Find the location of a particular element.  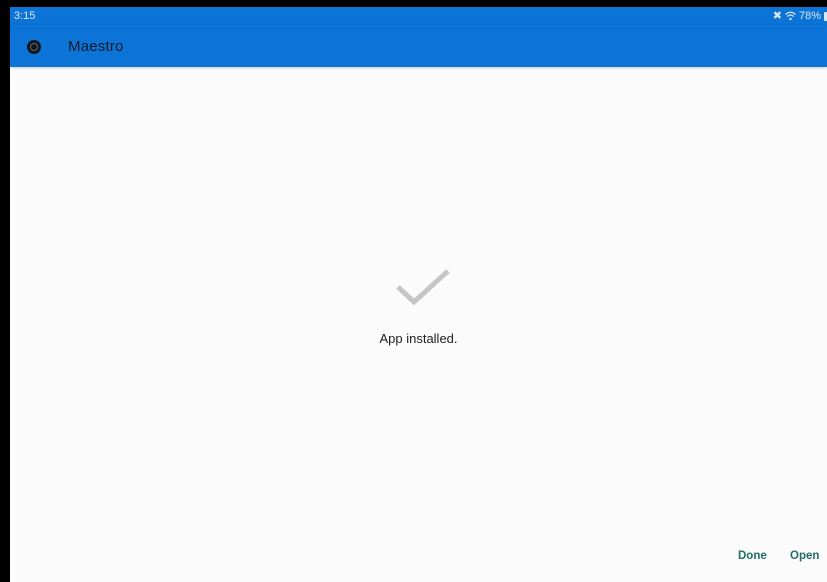

status-icons: ✖ 78% is located at coordinates (800, 16).